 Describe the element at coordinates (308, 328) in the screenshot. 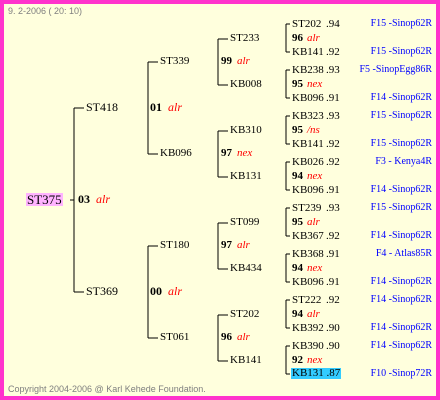

I see `gen4-name: KB392` at that location.